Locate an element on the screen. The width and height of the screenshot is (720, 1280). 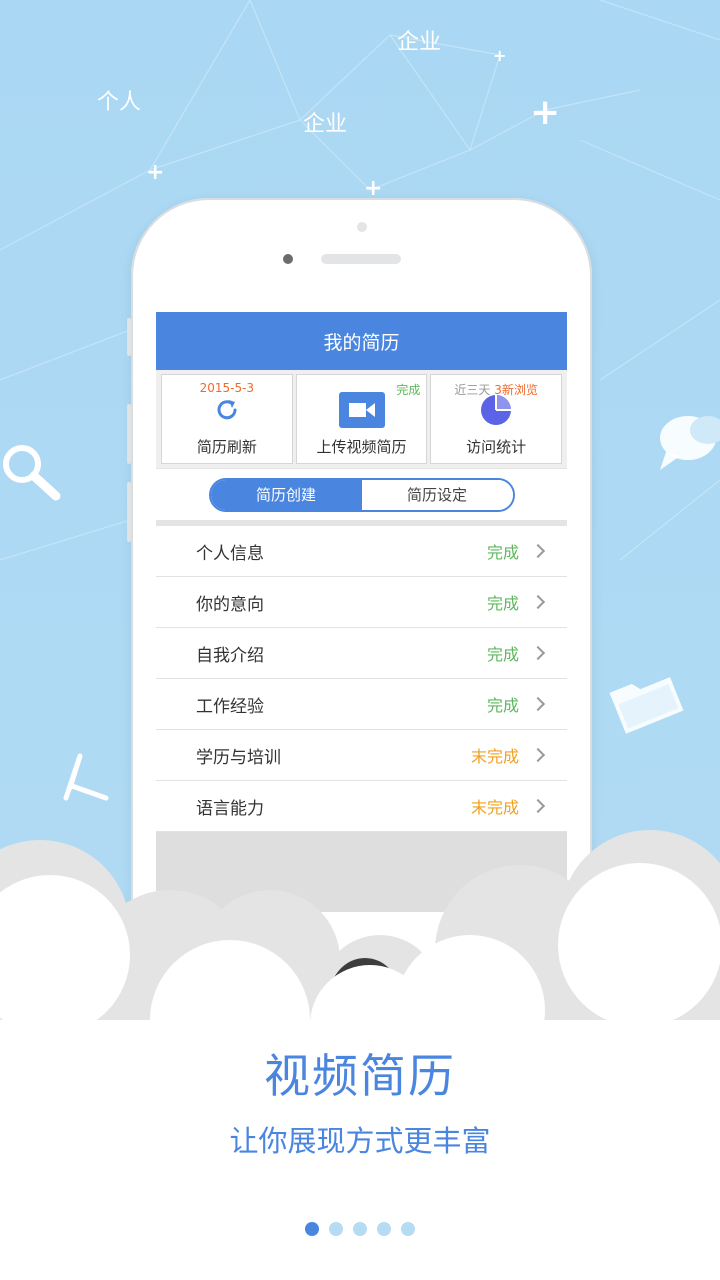
phone-sensor is located at coordinates (288, 259).